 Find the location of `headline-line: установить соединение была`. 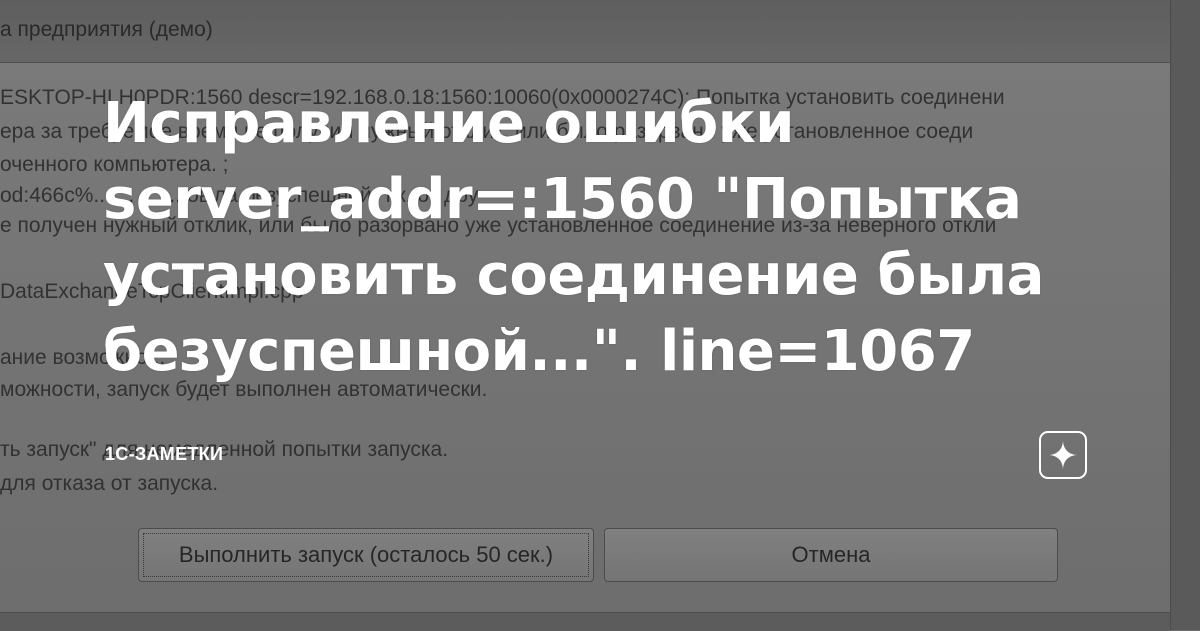

headline-line: установить соединение была is located at coordinates (573, 275).